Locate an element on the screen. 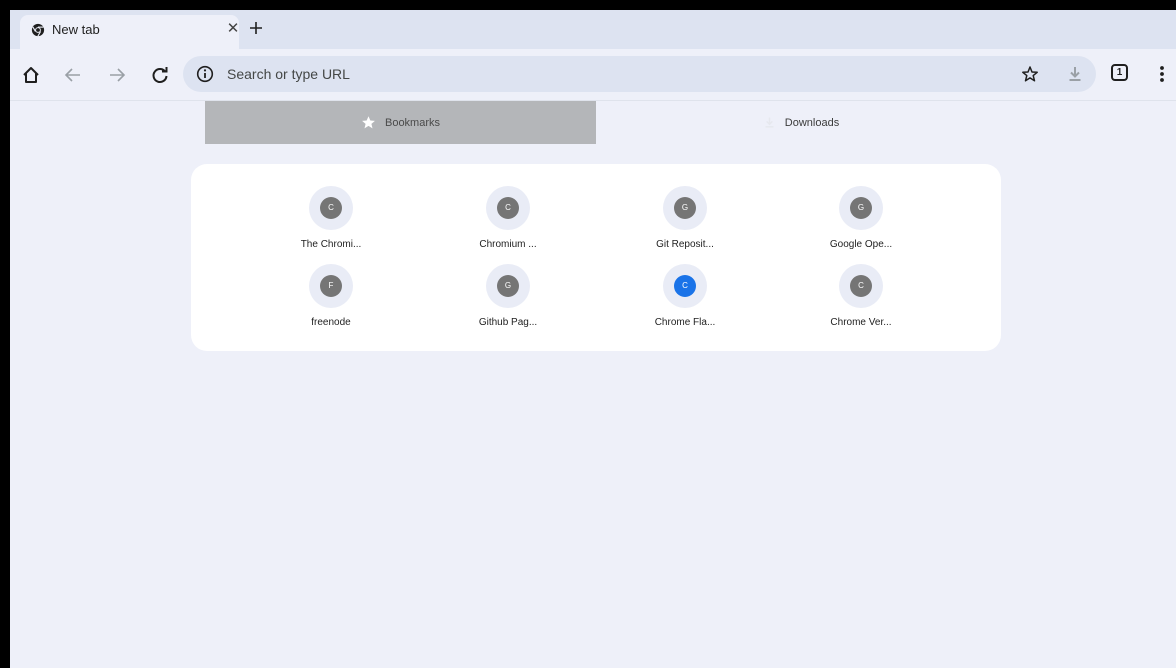  tab-title: New tab is located at coordinates (76, 29).